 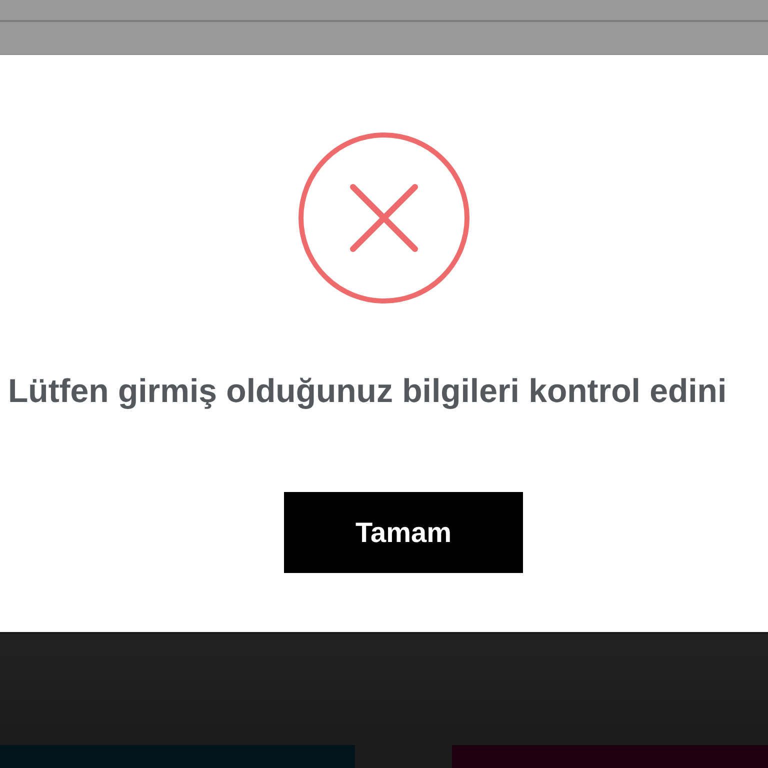 I want to click on error-icon, so click(x=384, y=218).